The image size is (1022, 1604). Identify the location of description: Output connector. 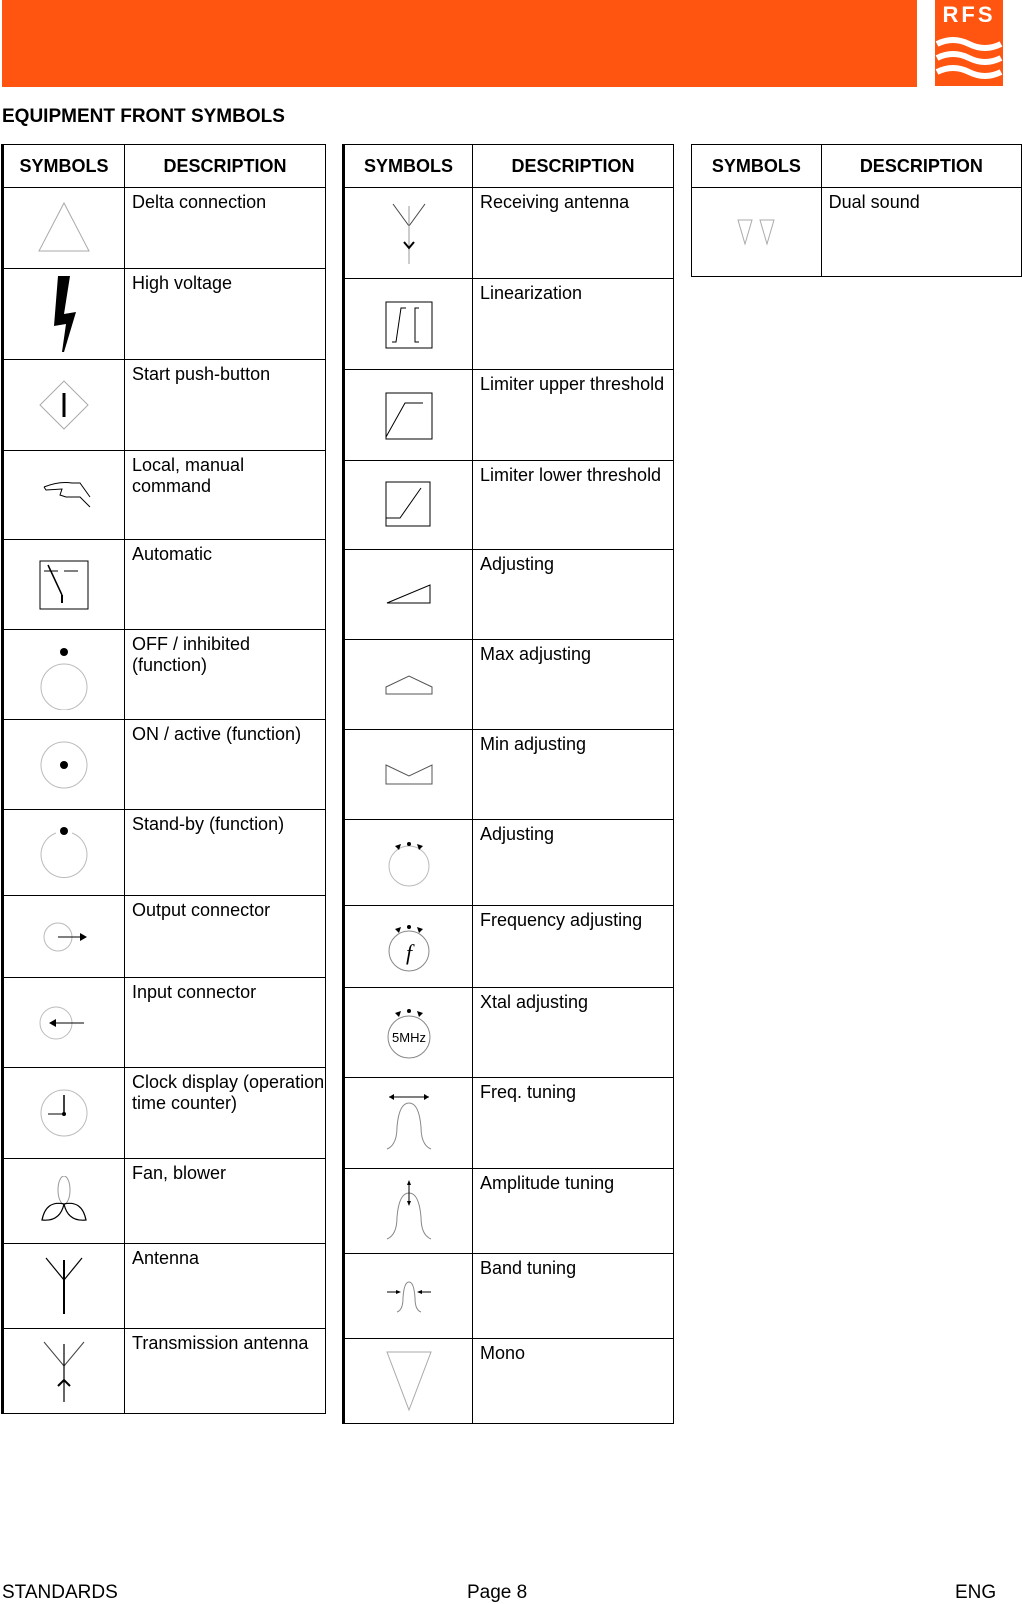
(225, 936).